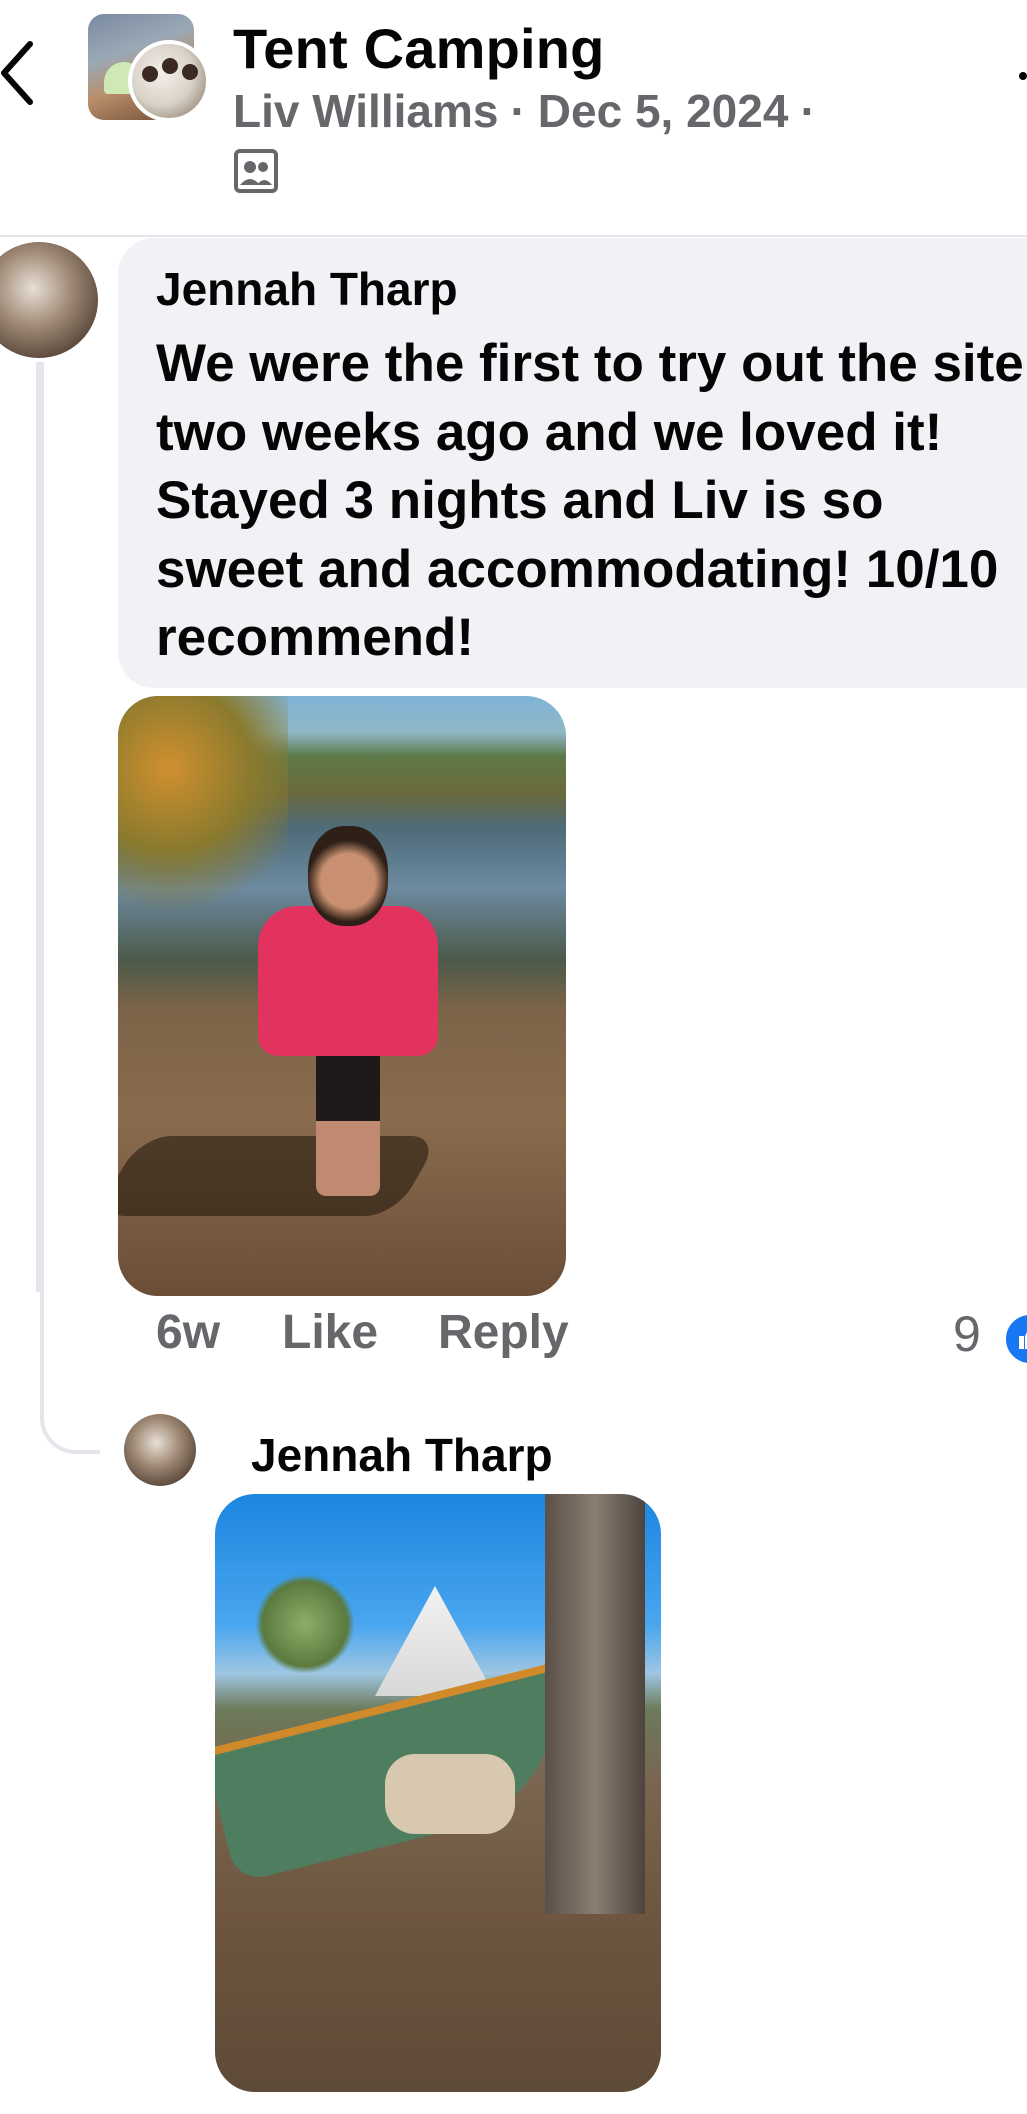  What do you see at coordinates (256, 171) in the screenshot?
I see `group-members-icon` at bounding box center [256, 171].